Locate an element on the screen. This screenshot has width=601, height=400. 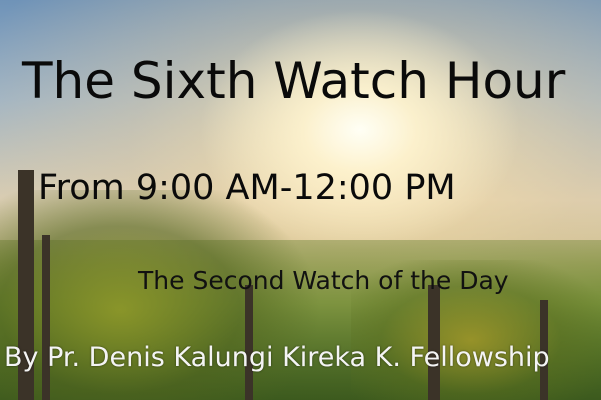
vine-post is located at coordinates (46, 317).